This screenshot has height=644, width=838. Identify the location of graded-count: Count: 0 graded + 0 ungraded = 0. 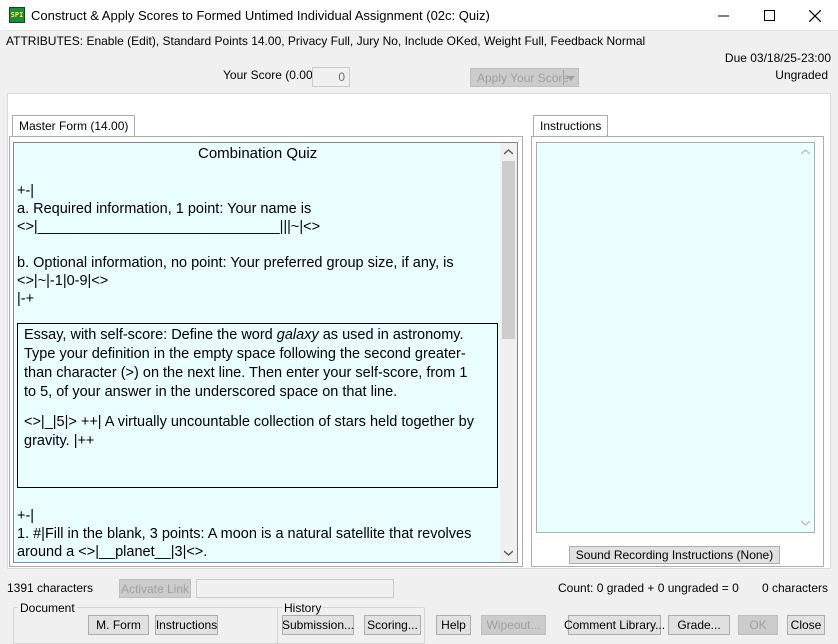
(648, 588).